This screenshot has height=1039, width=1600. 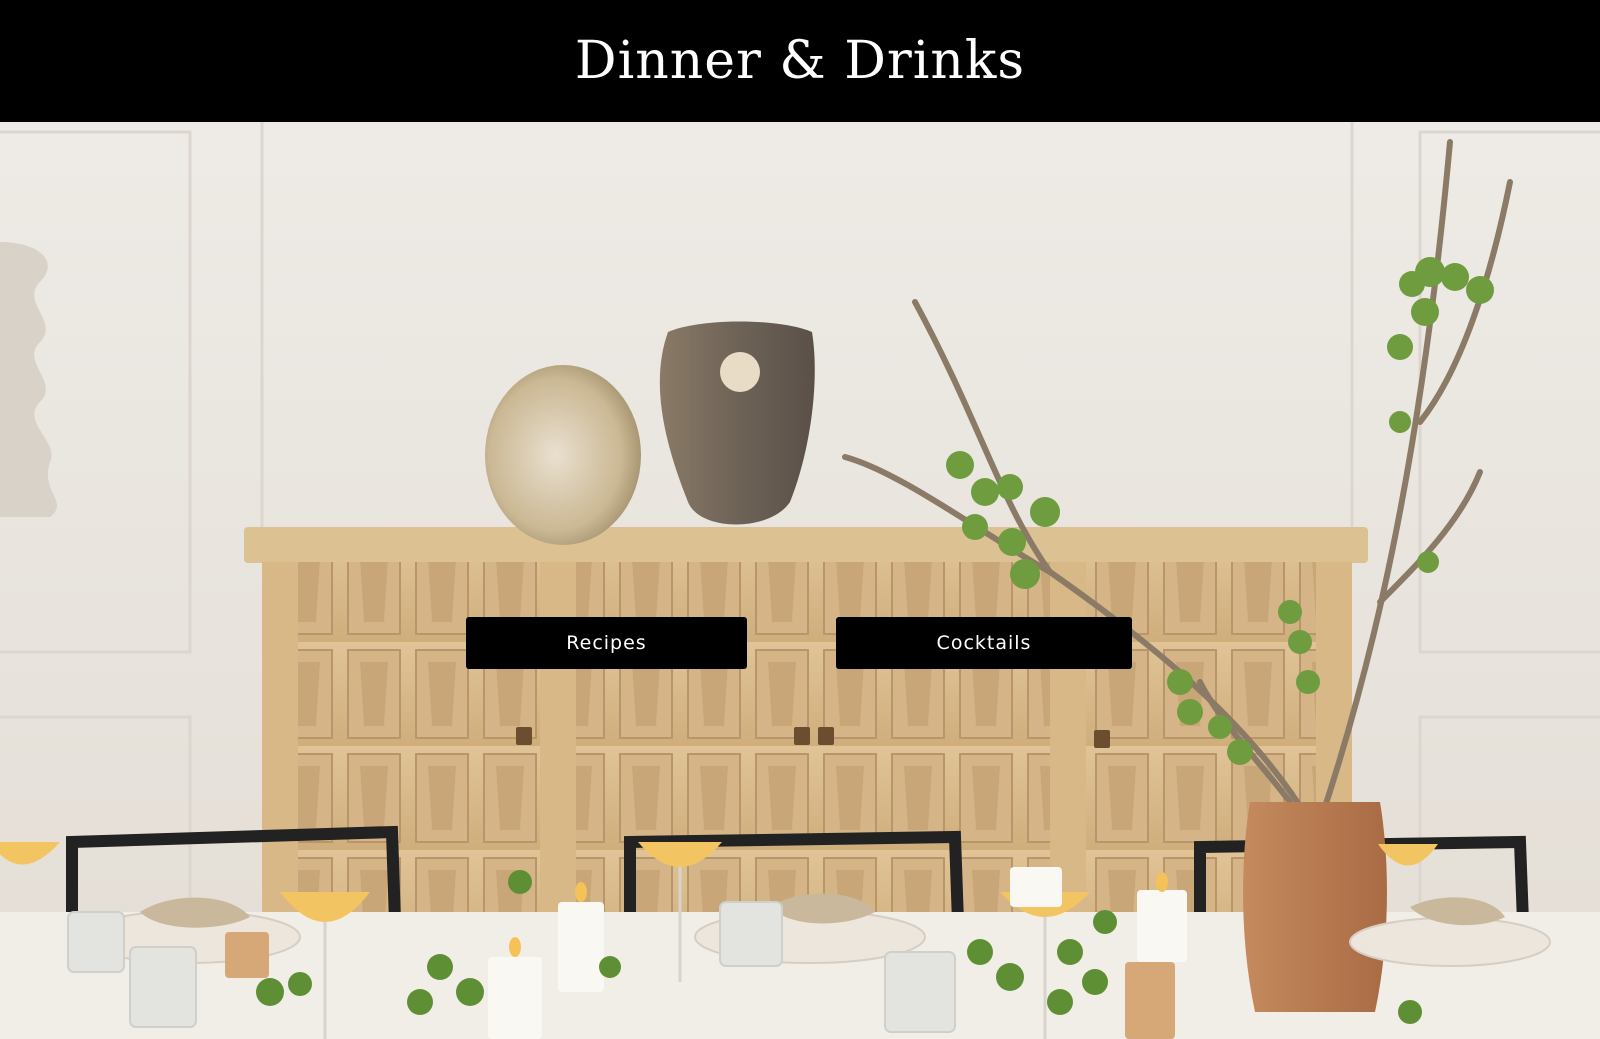 What do you see at coordinates (984, 643) in the screenshot?
I see `cocktails-button: Cocktails` at bounding box center [984, 643].